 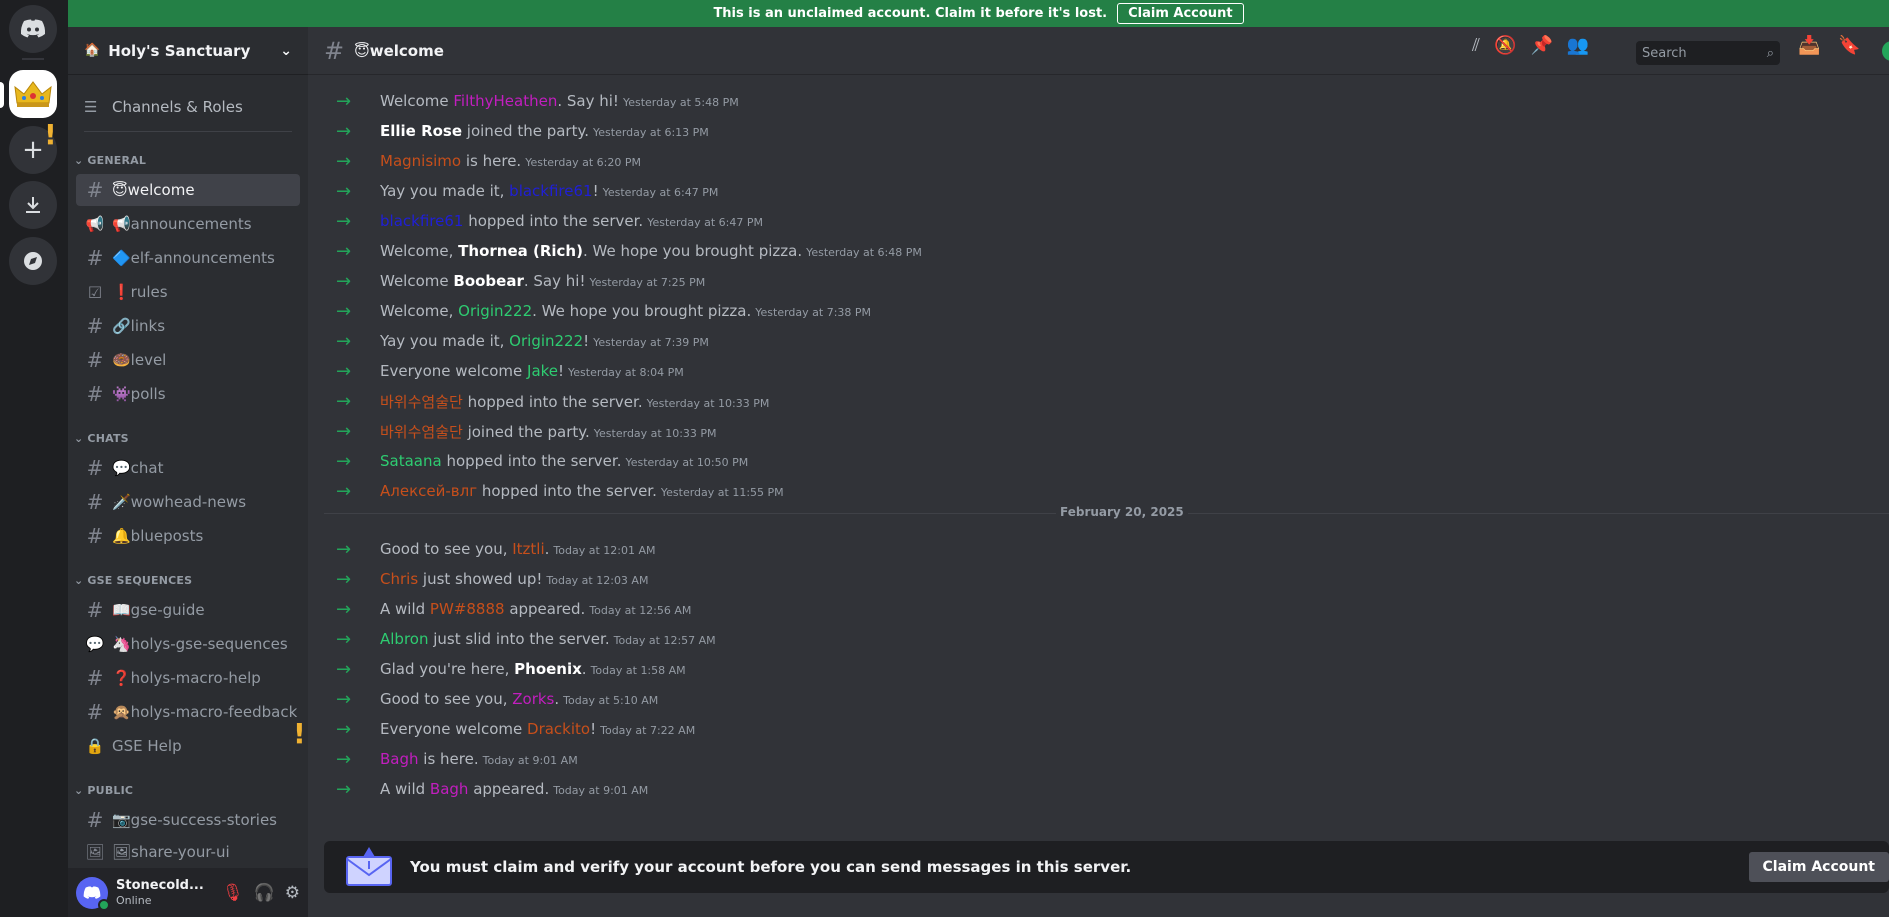 I want to click on message-row: → Bagh is here. Today at 9:01 AM, so click(x=1098, y=759).